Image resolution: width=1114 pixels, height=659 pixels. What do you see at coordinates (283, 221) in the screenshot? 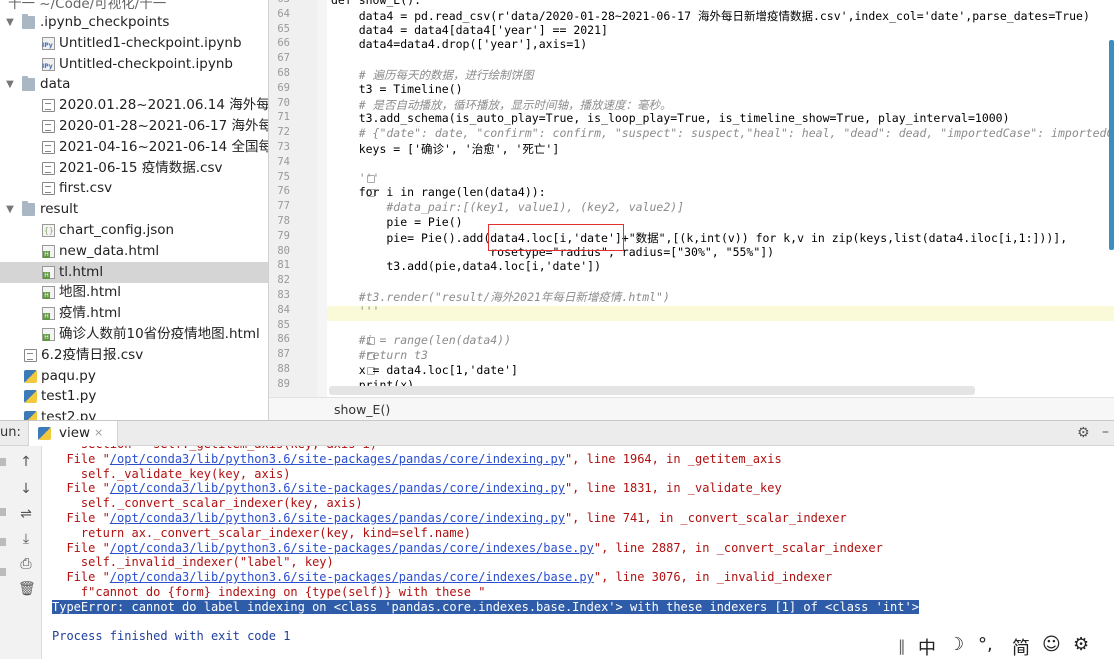
I see `line-number: 78` at bounding box center [283, 221].